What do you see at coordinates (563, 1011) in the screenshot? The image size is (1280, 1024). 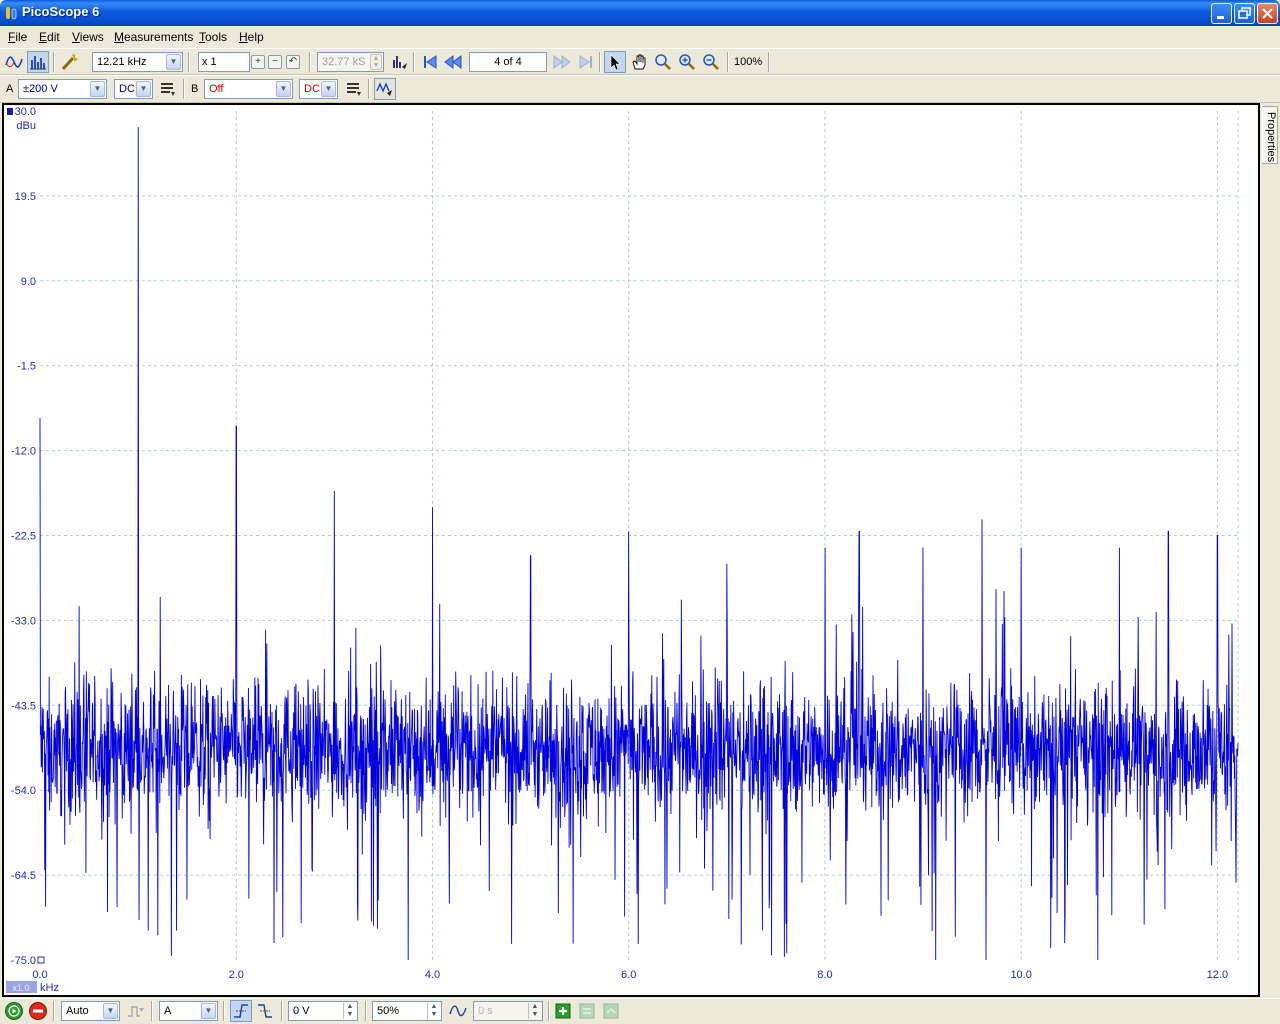 I see `add-measurement-button` at bounding box center [563, 1011].